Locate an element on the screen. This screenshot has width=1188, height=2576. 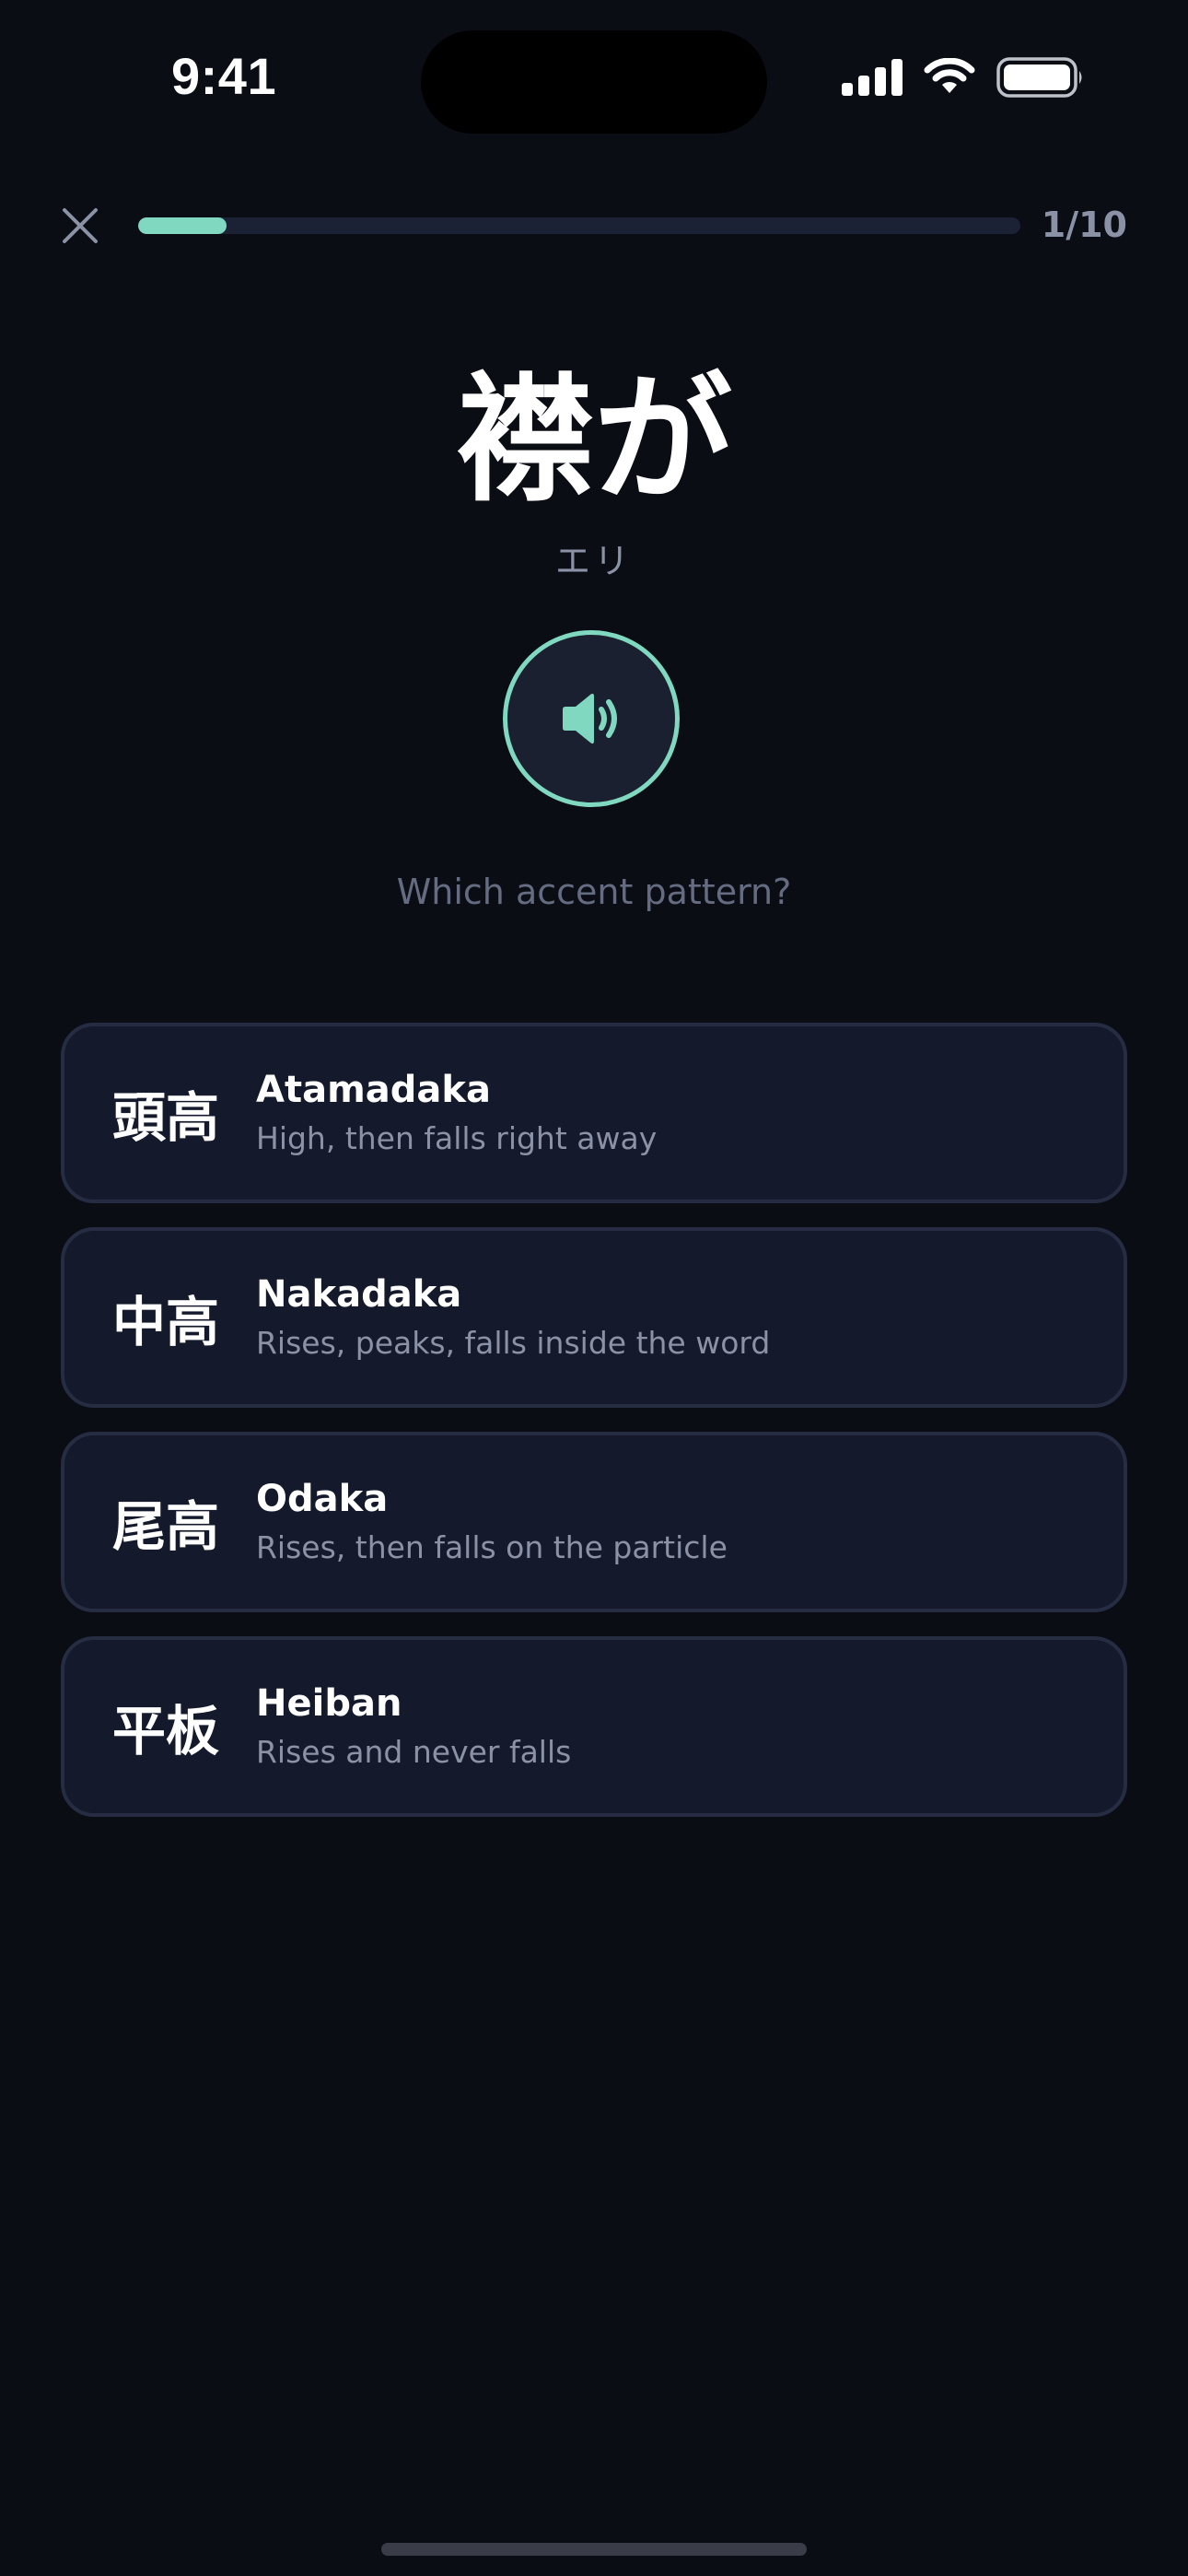
option-title: Heiban is located at coordinates (329, 1703).